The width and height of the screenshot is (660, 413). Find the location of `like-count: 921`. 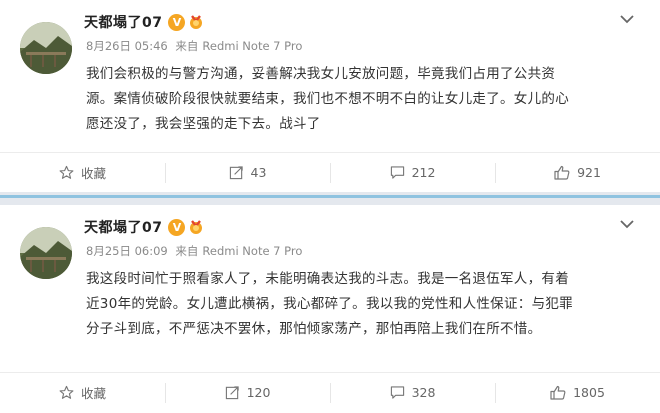

like-count: 921 is located at coordinates (589, 172).